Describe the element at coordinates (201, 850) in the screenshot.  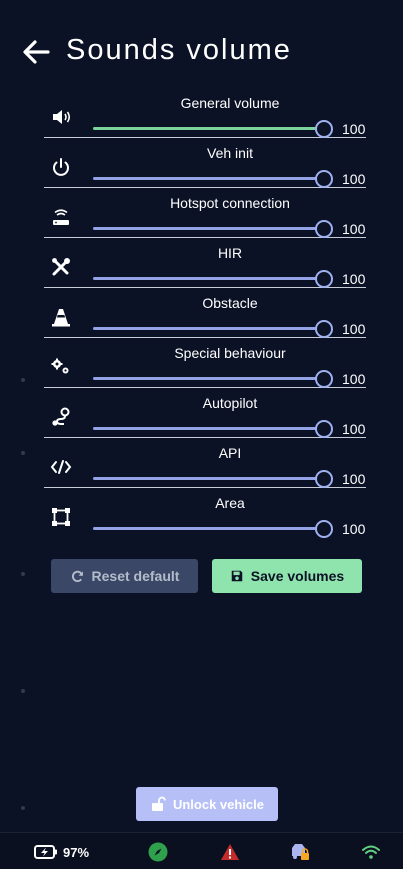
I see `status-bar: 97%` at that location.